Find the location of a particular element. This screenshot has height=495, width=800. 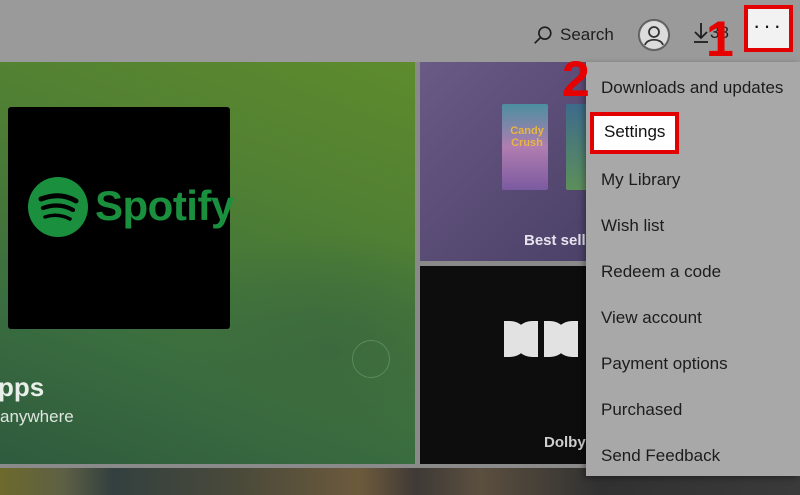

more-options-button: ··· is located at coordinates (768, 28).